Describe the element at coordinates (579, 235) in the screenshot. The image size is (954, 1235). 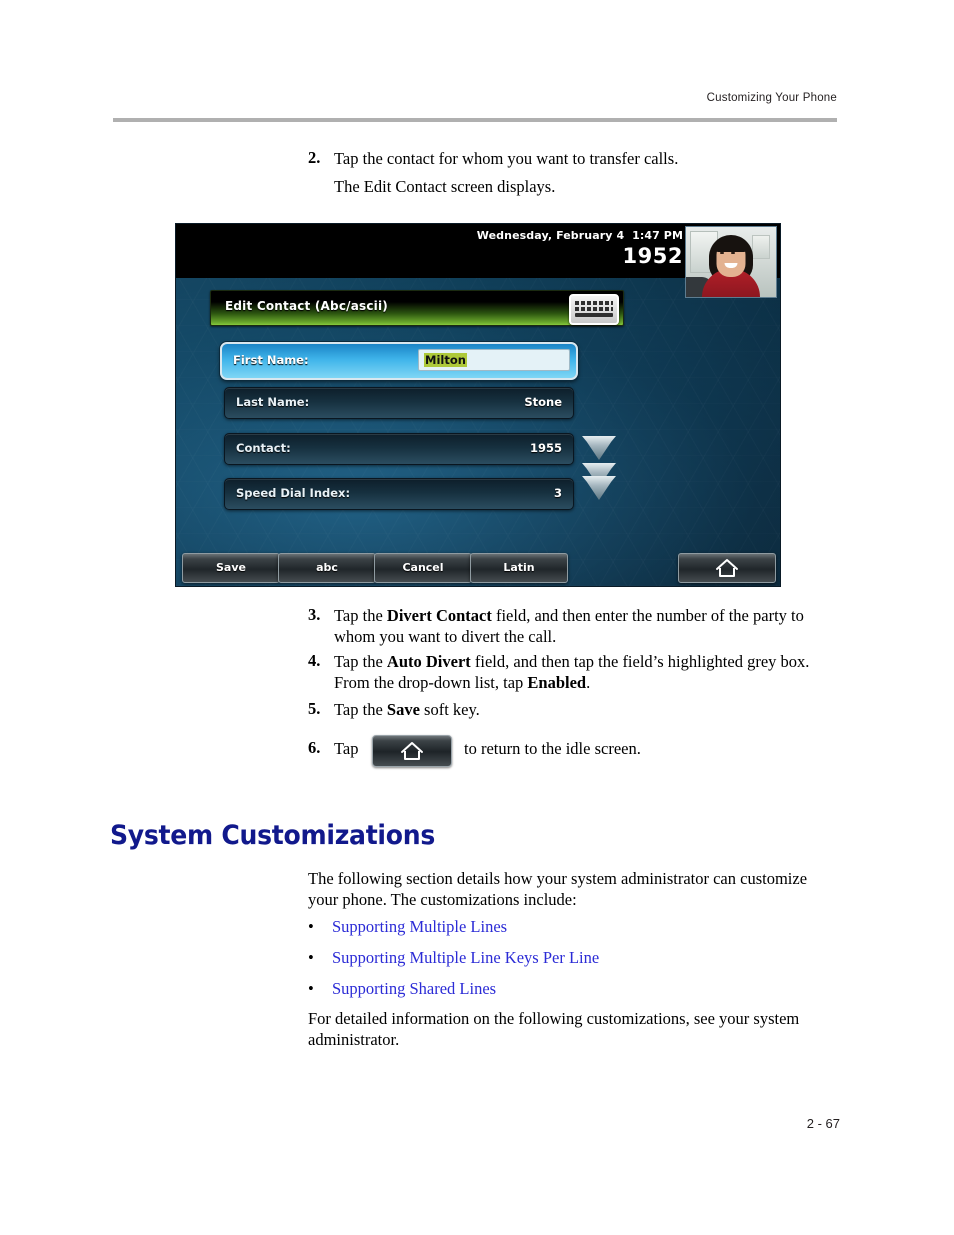
I see `status-datetime: Wednesday, February 4 1:47 PM` at that location.